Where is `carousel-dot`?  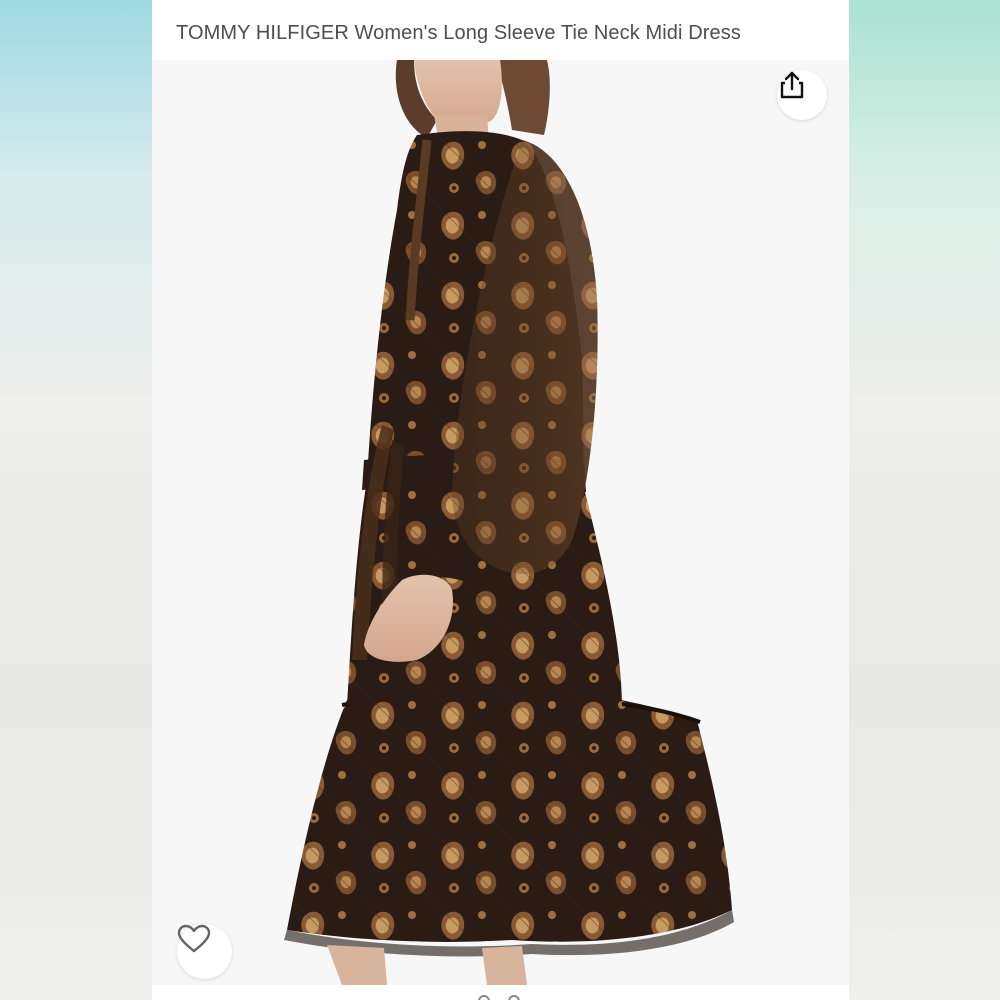
carousel-dot is located at coordinates (514, 997).